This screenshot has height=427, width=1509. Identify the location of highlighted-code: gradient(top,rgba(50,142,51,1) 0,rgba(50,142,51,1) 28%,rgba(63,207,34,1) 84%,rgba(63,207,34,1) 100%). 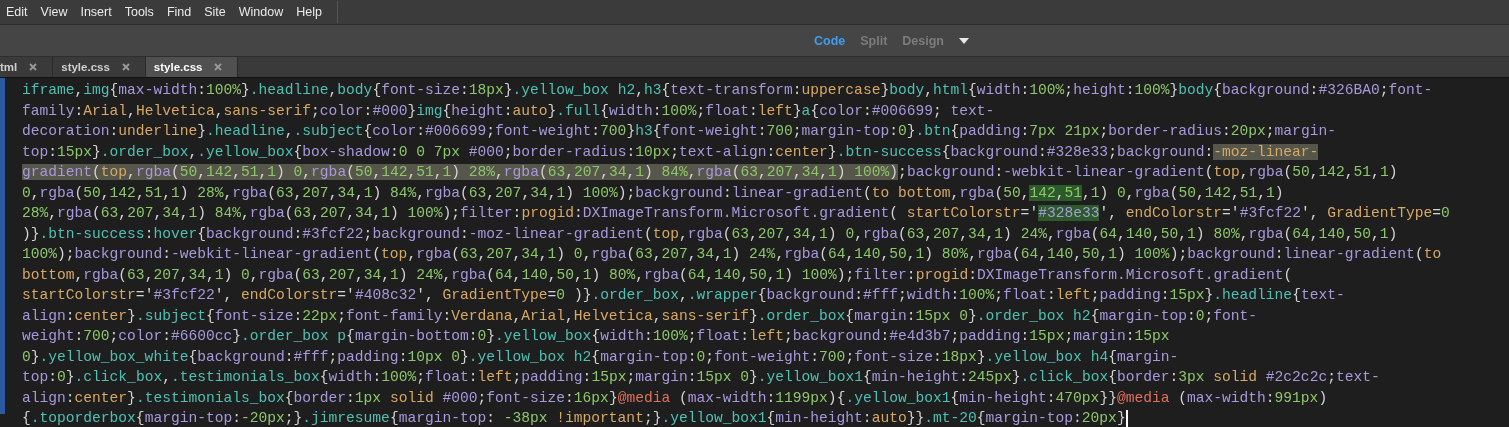
(460, 172).